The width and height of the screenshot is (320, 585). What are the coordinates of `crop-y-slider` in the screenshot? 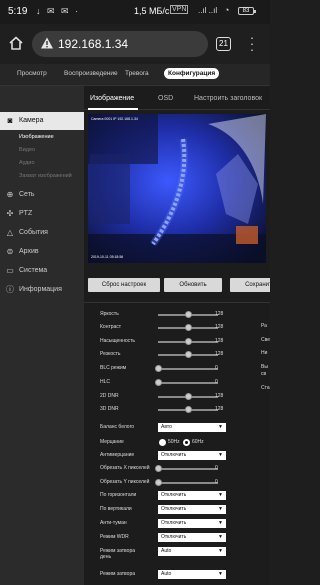 It's located at (186, 482).